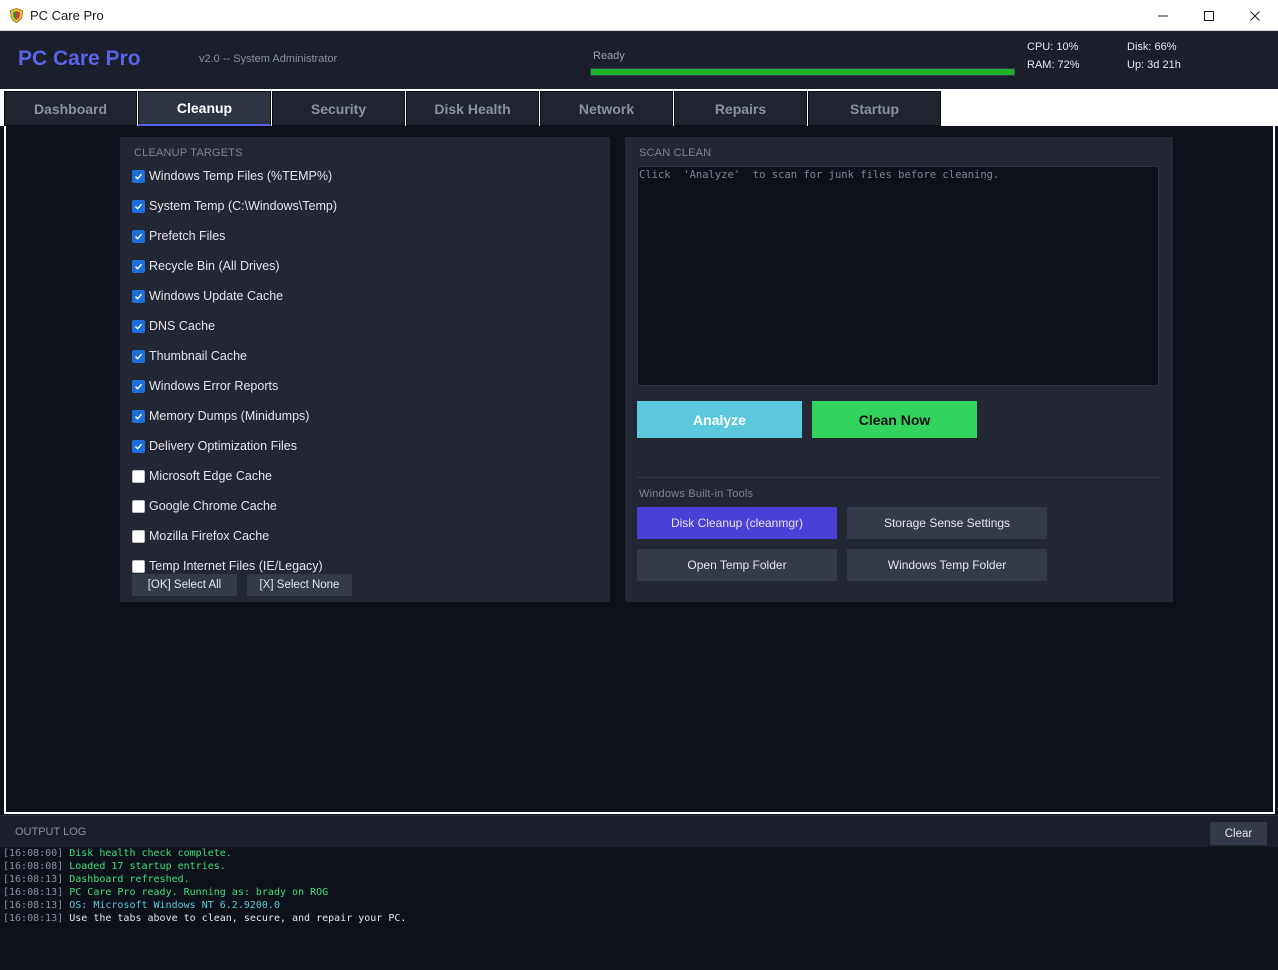 This screenshot has height=970, width=1278. I want to click on disk-stat: Disk: 66%, so click(1152, 47).